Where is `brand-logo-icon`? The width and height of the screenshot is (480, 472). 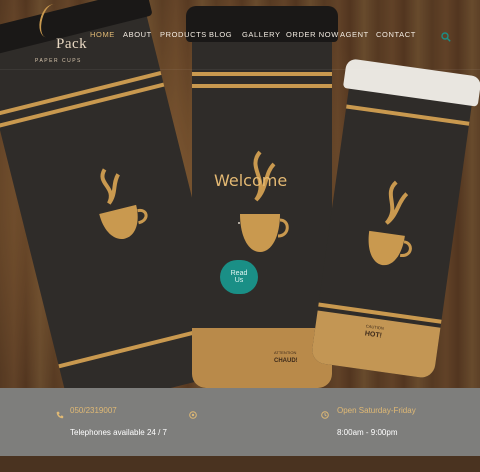 brand-logo-icon is located at coordinates (50, 21).